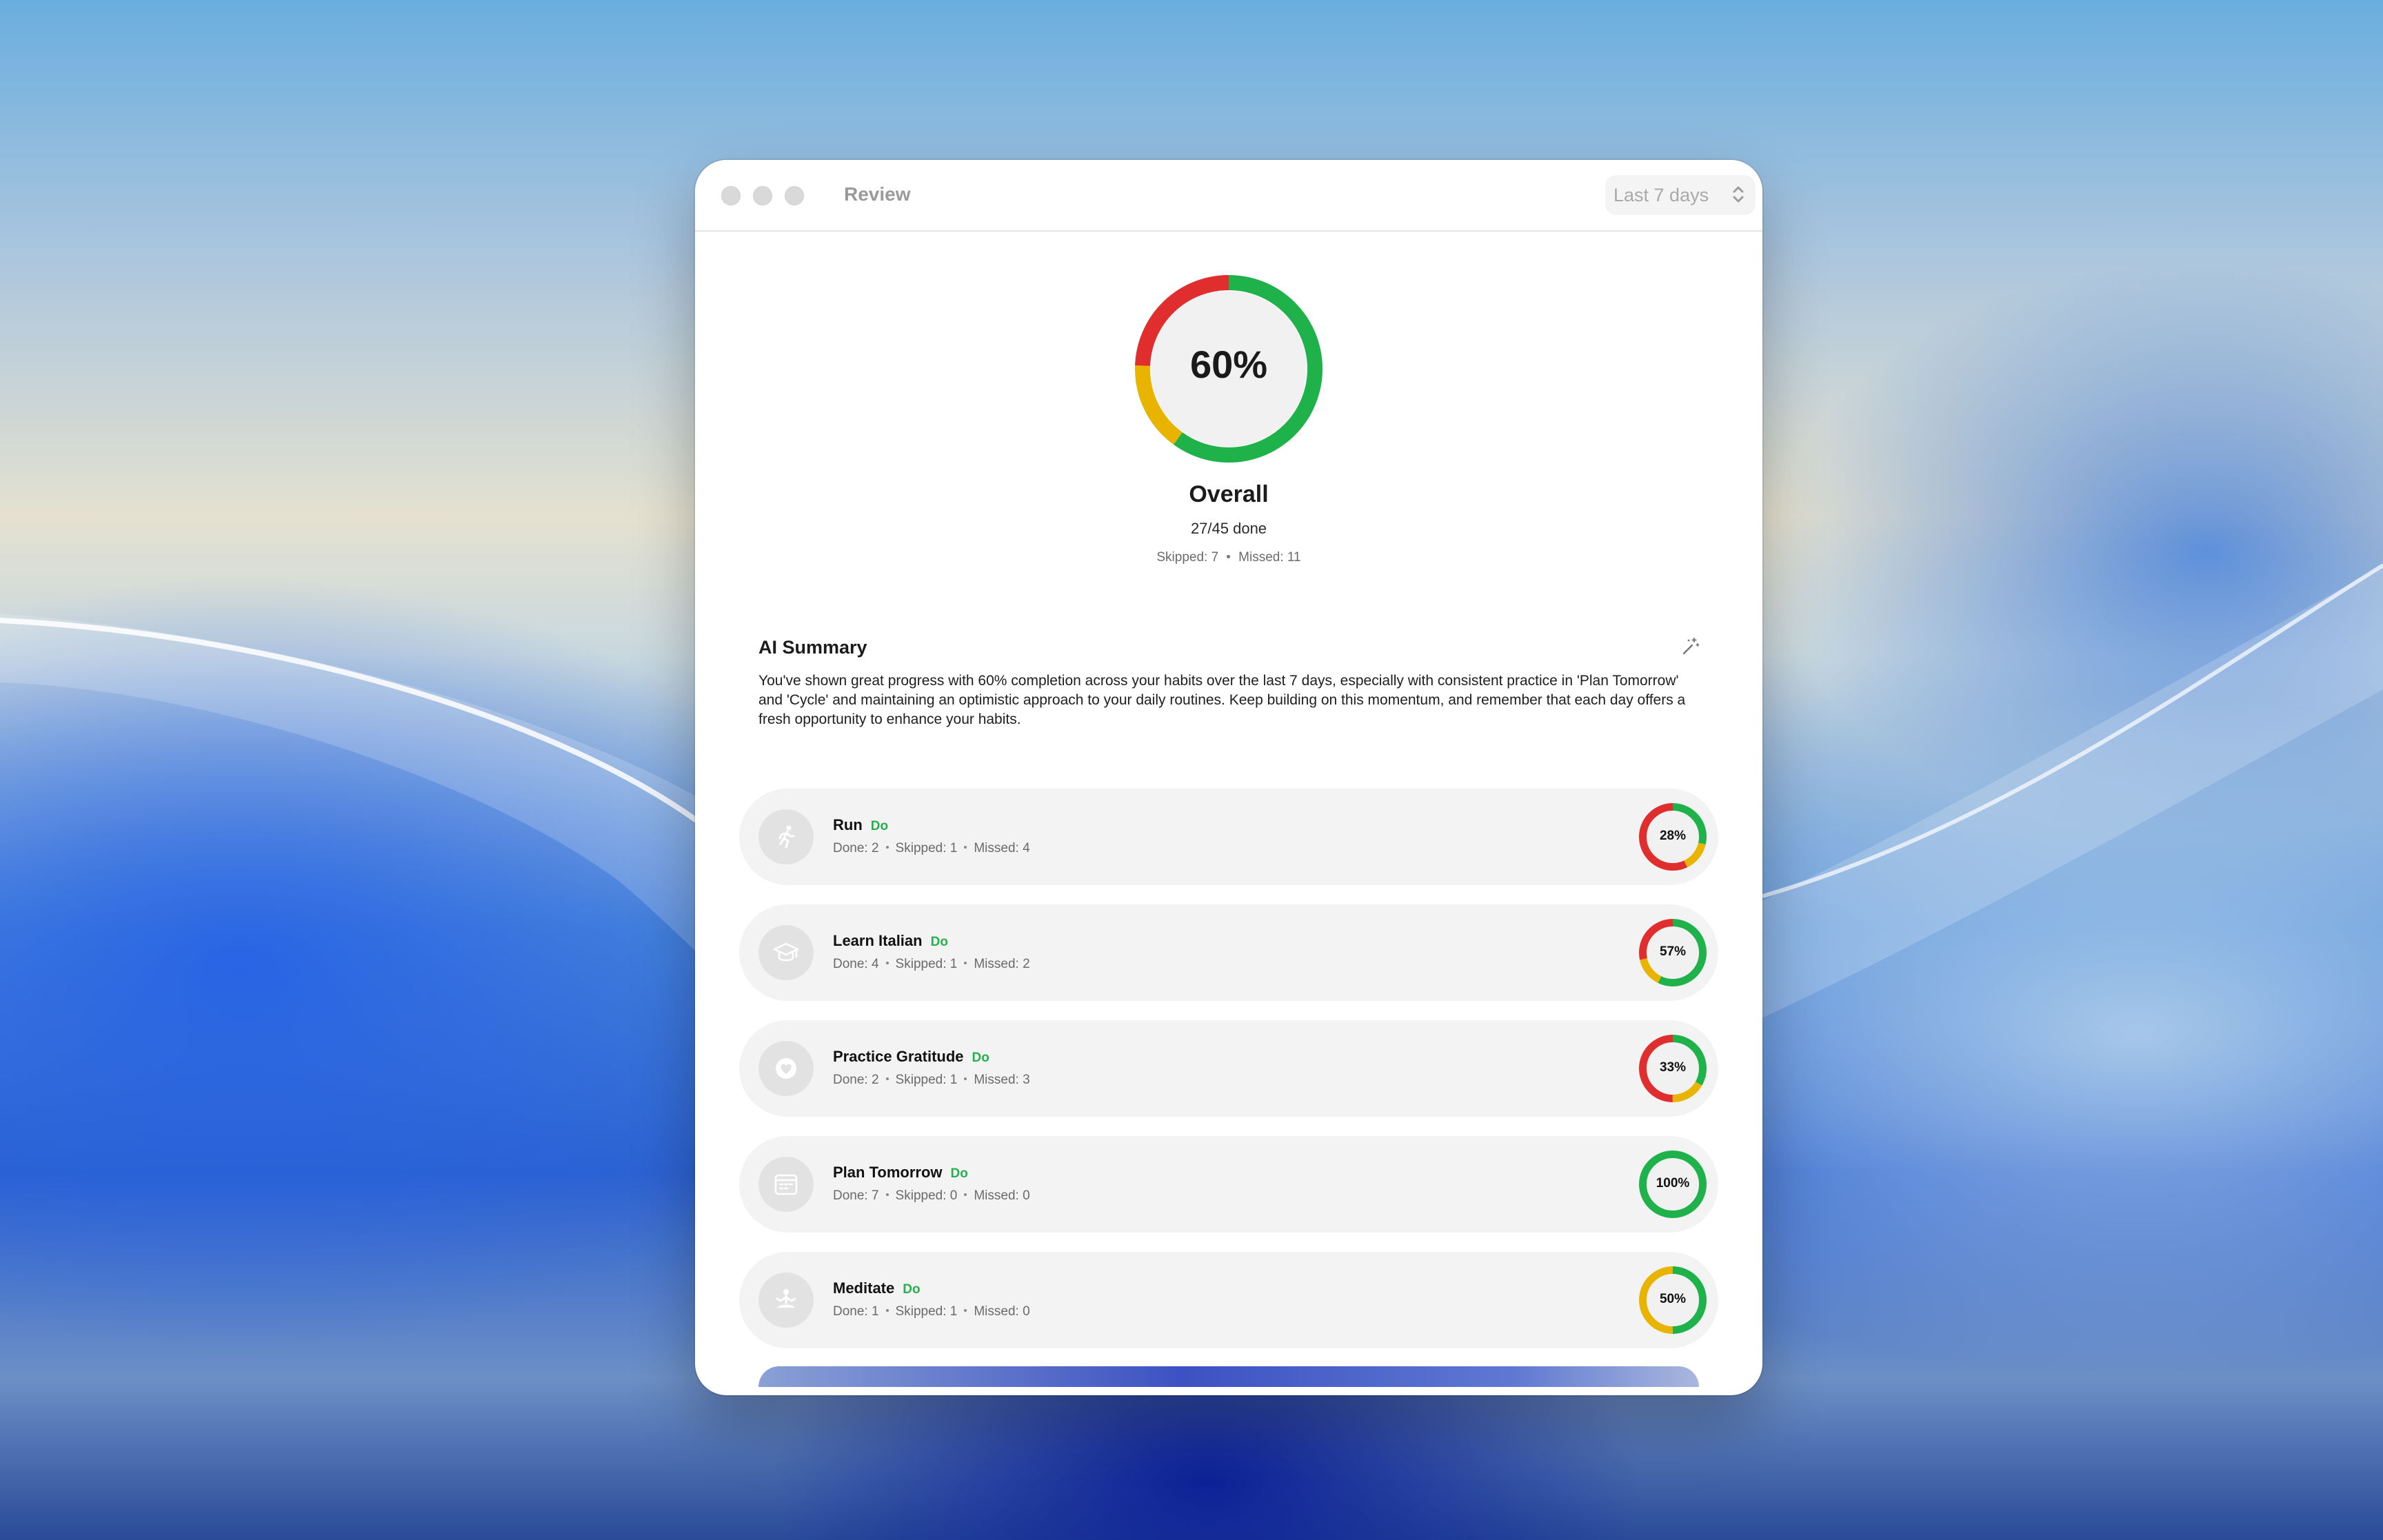 This screenshot has height=1540, width=2383. What do you see at coordinates (812, 648) in the screenshot?
I see `ai-summary-title: AI Summary` at bounding box center [812, 648].